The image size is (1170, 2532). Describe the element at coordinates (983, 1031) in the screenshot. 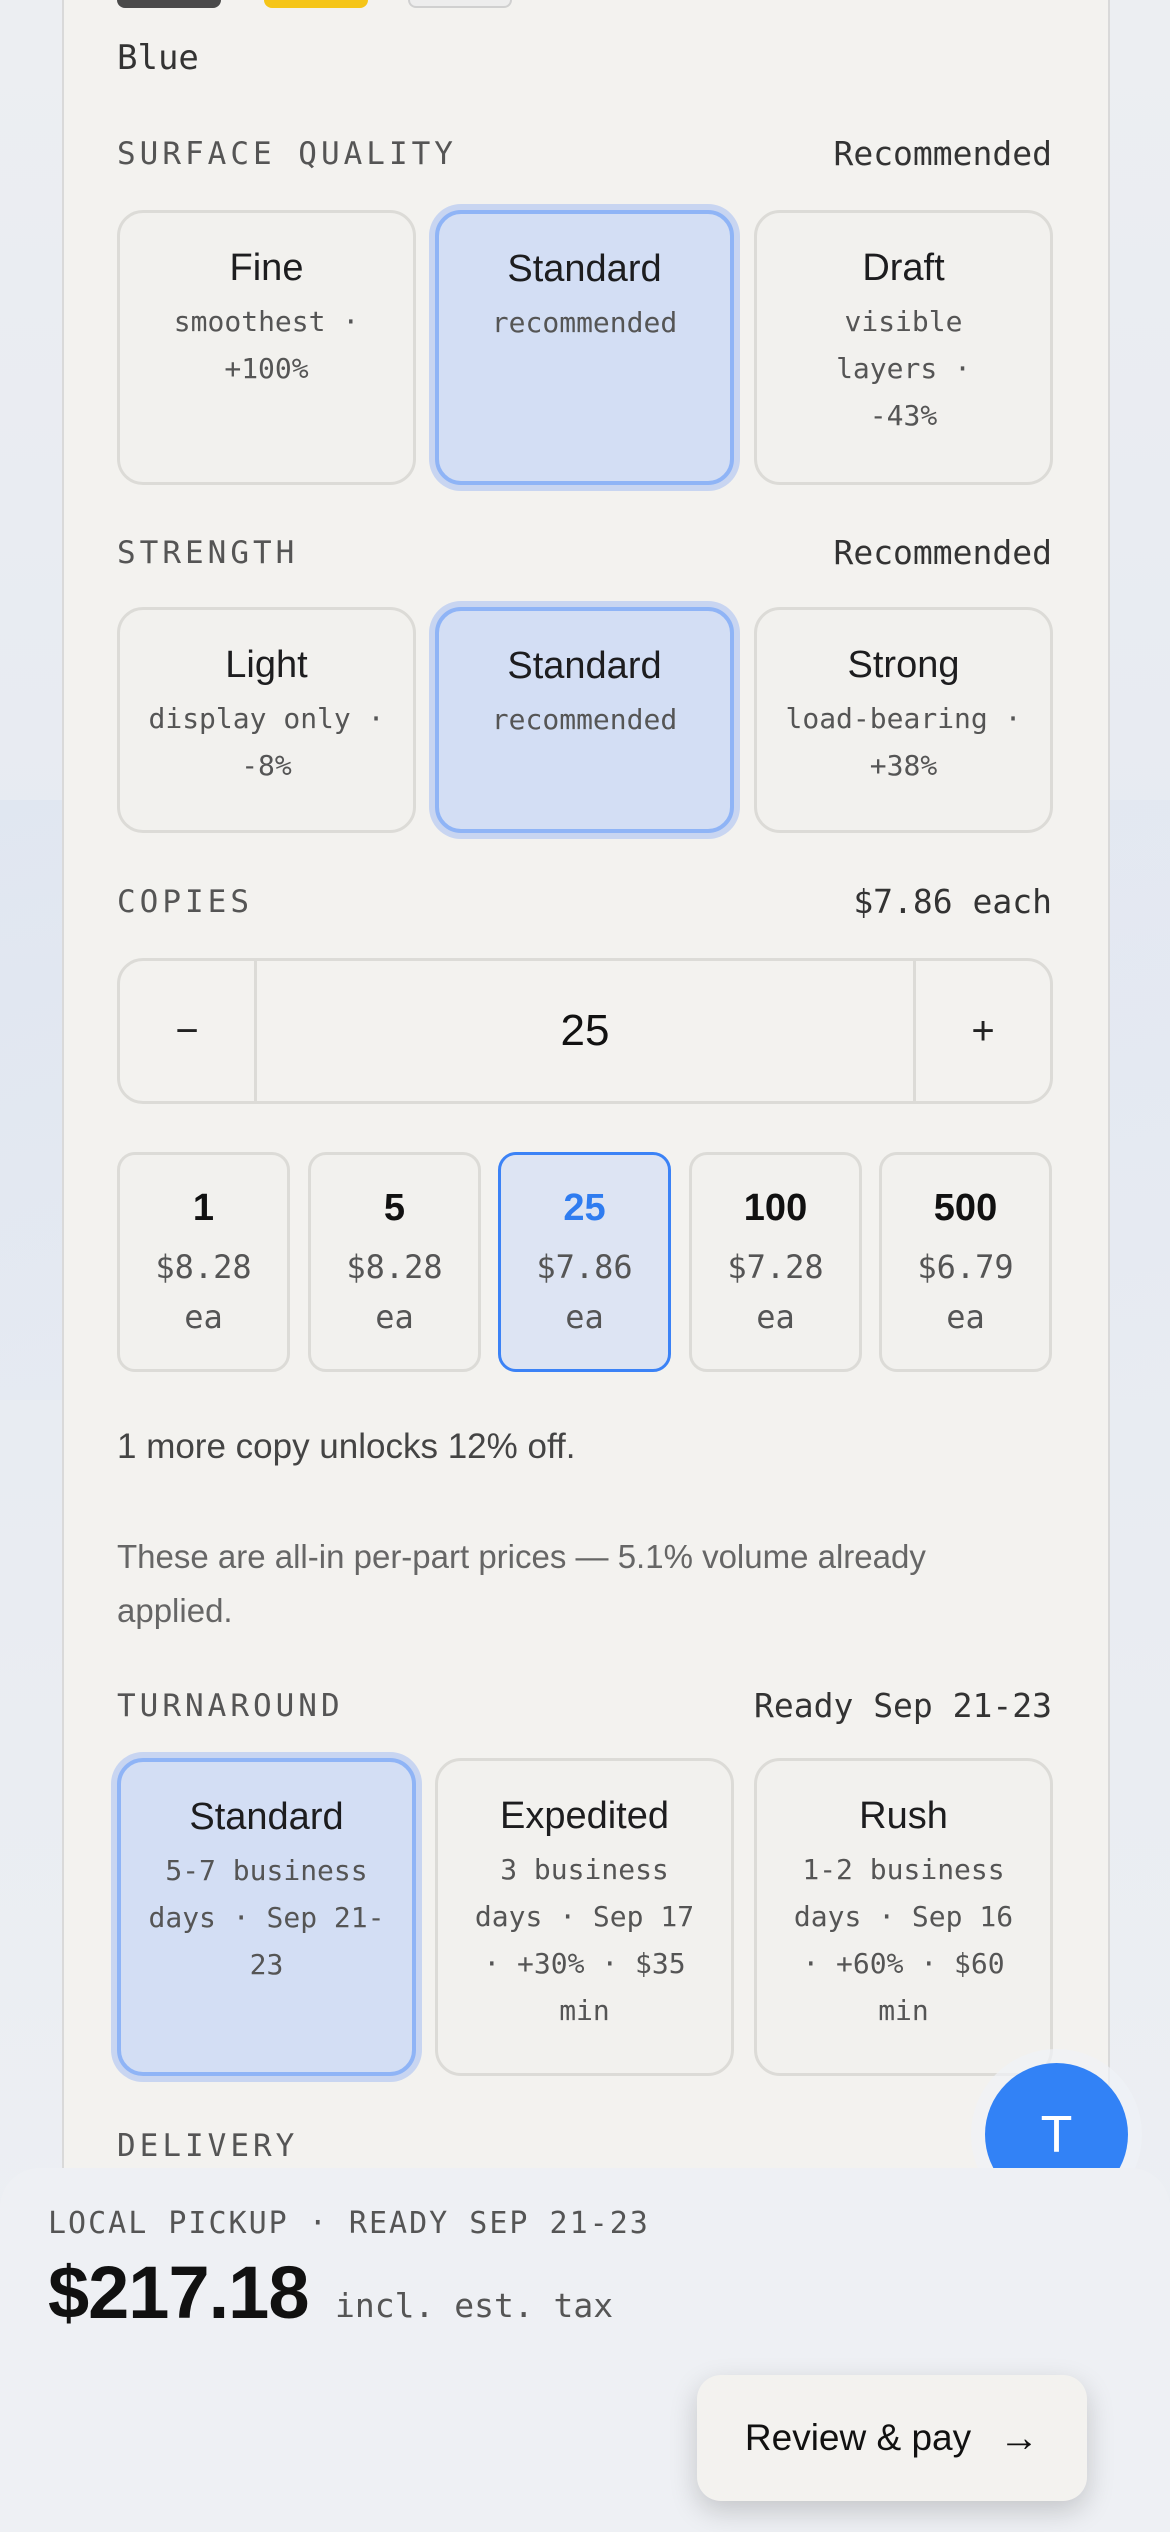

I see `increment-button: +` at that location.